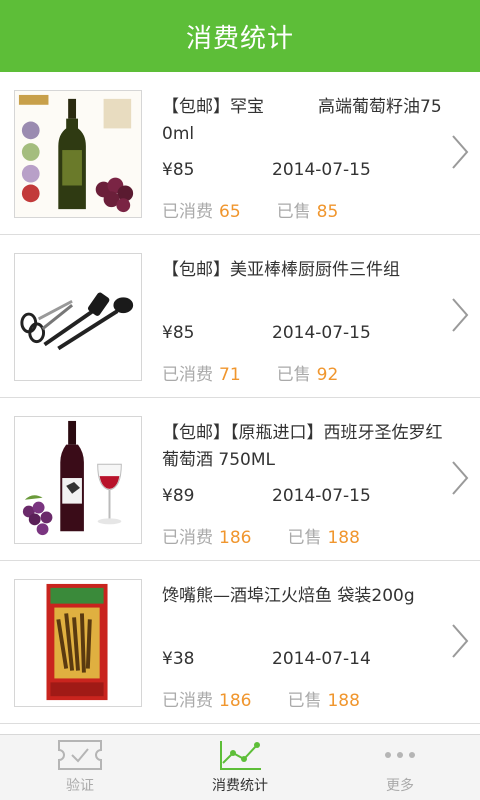 Image resolution: width=480 pixels, height=800 pixels. What do you see at coordinates (321, 659) in the screenshot?
I see `product-date: 2014-07-14` at bounding box center [321, 659].